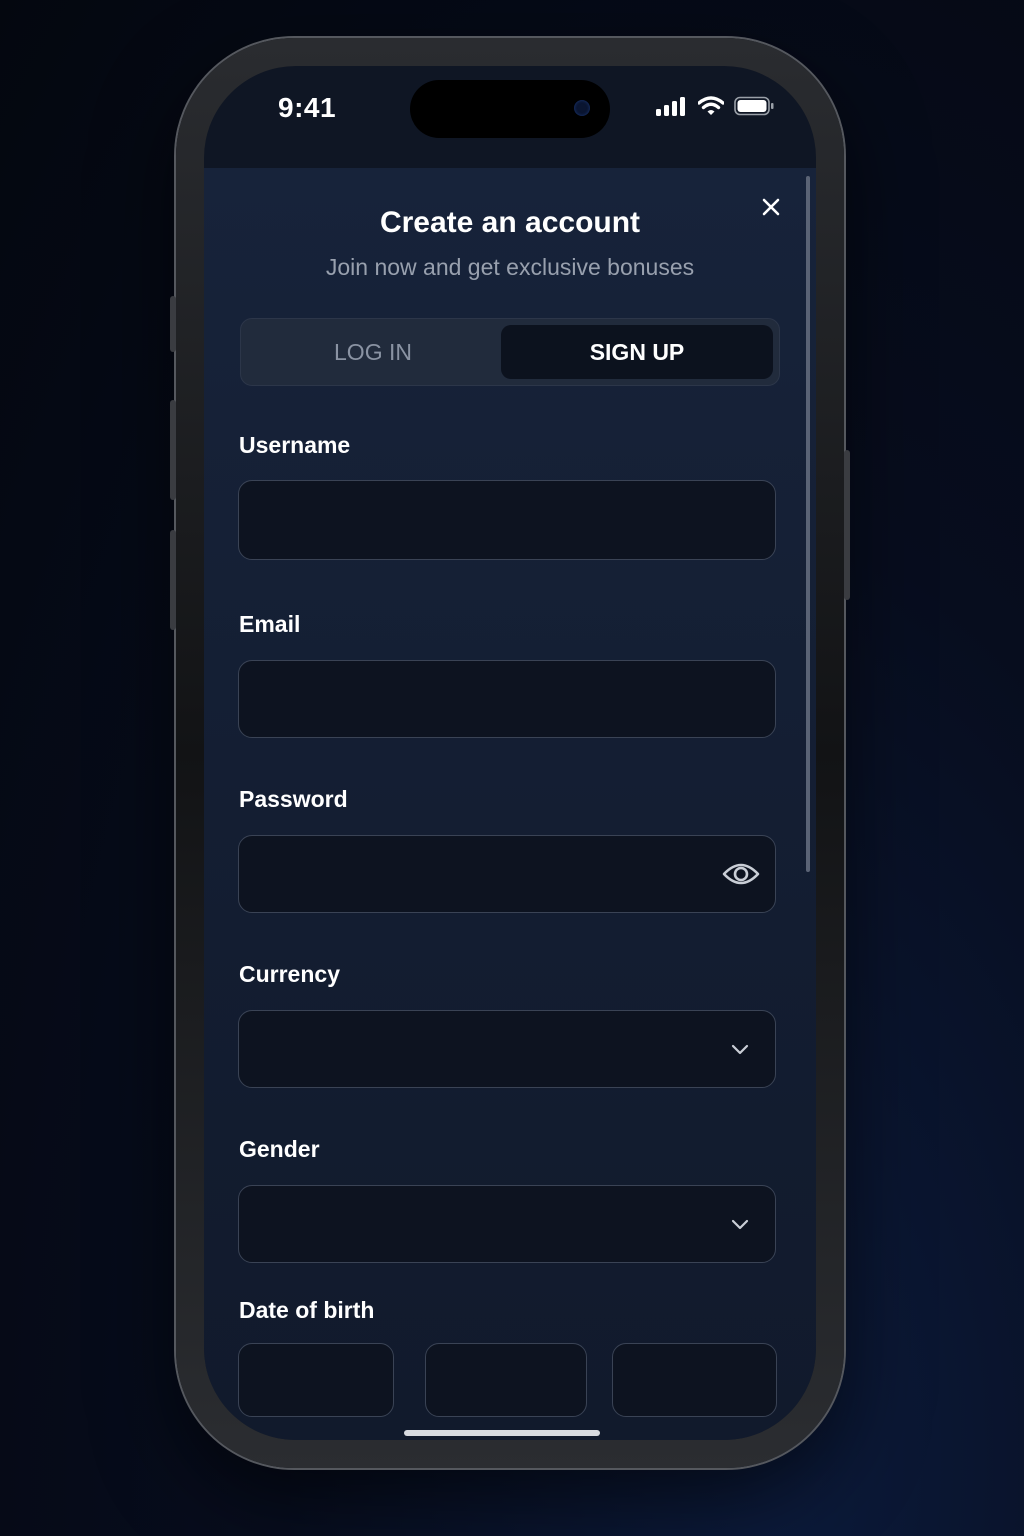 Image resolution: width=1024 pixels, height=1536 pixels. I want to click on volume-up-button, so click(173, 450).